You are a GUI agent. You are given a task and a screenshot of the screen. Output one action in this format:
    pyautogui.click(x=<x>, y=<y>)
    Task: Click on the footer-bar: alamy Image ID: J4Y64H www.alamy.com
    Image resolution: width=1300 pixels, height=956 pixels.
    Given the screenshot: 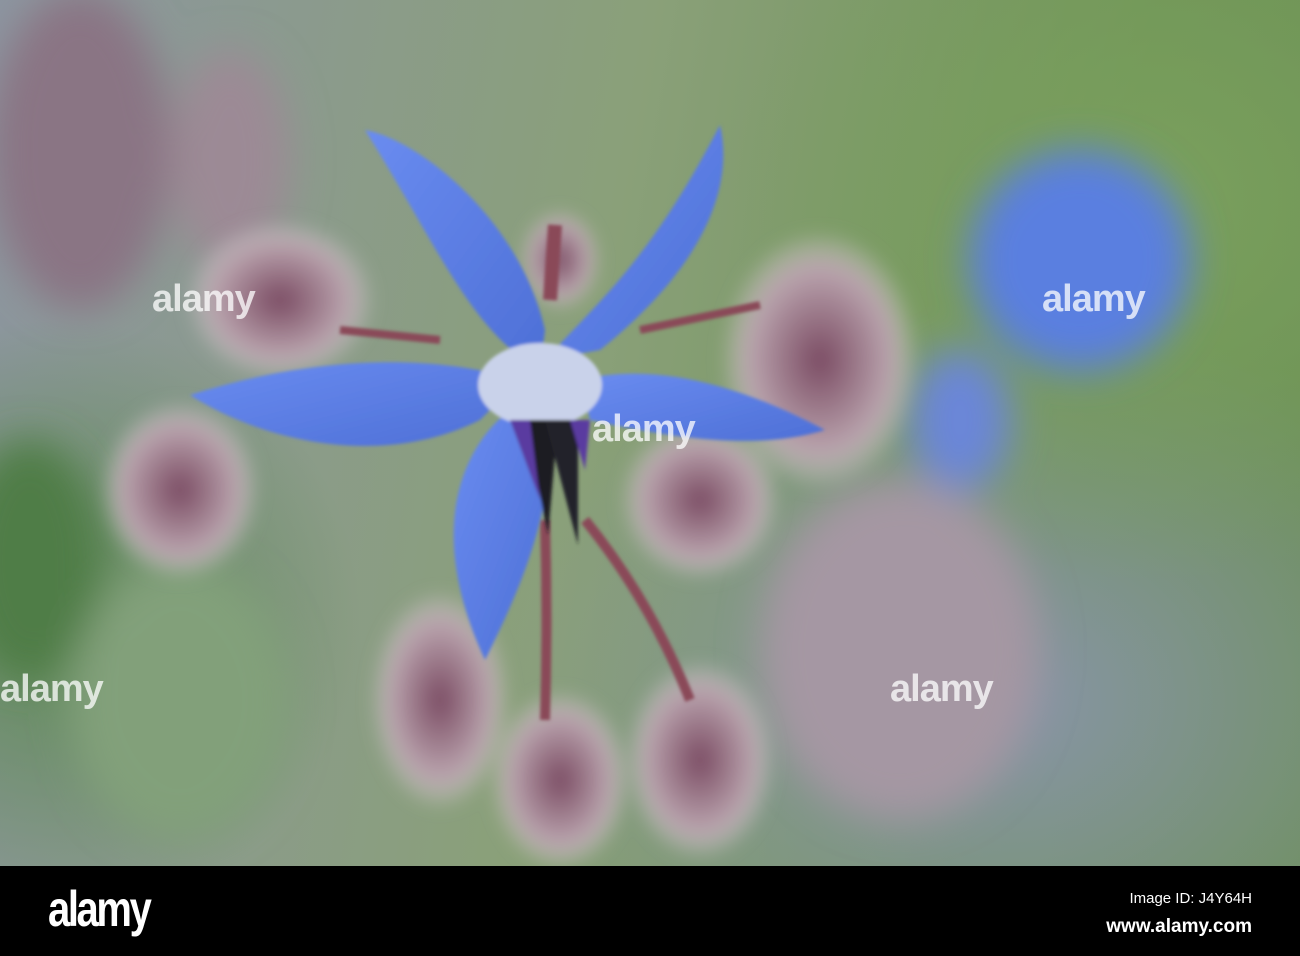 What is the action you would take?
    pyautogui.click(x=650, y=911)
    